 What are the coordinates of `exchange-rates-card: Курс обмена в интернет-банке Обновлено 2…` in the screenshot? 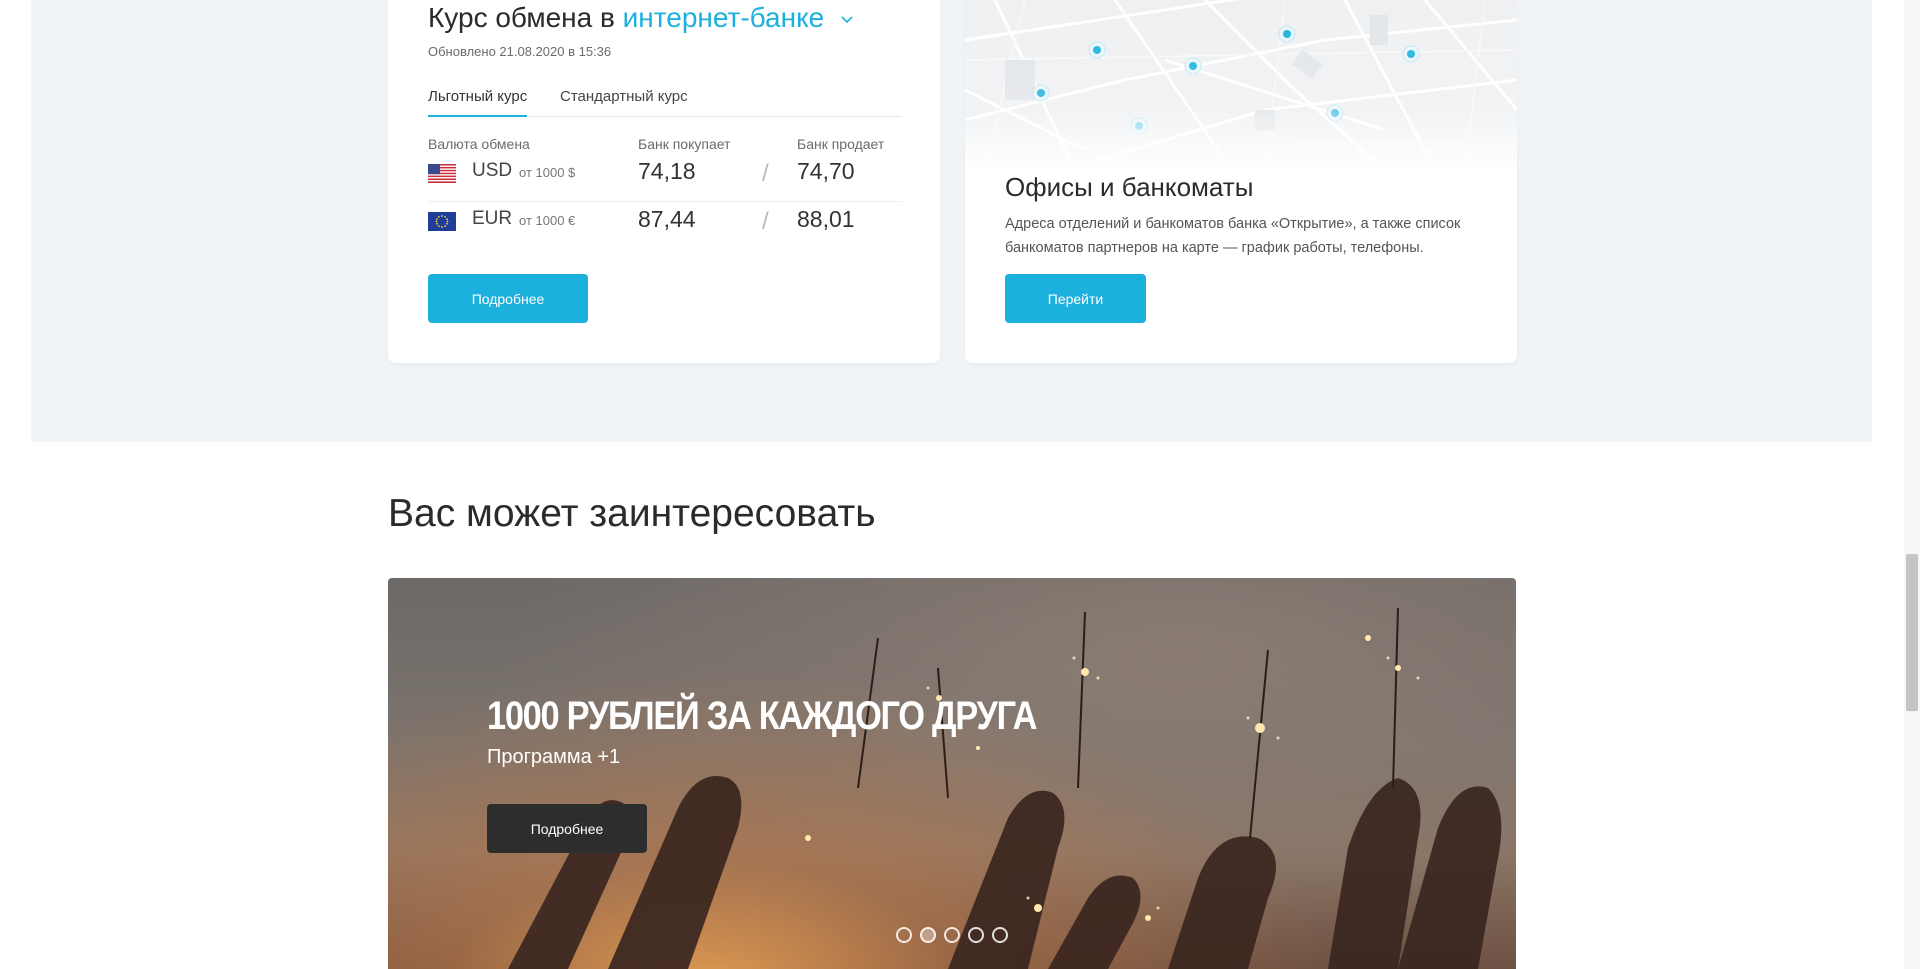 It's located at (664, 181).